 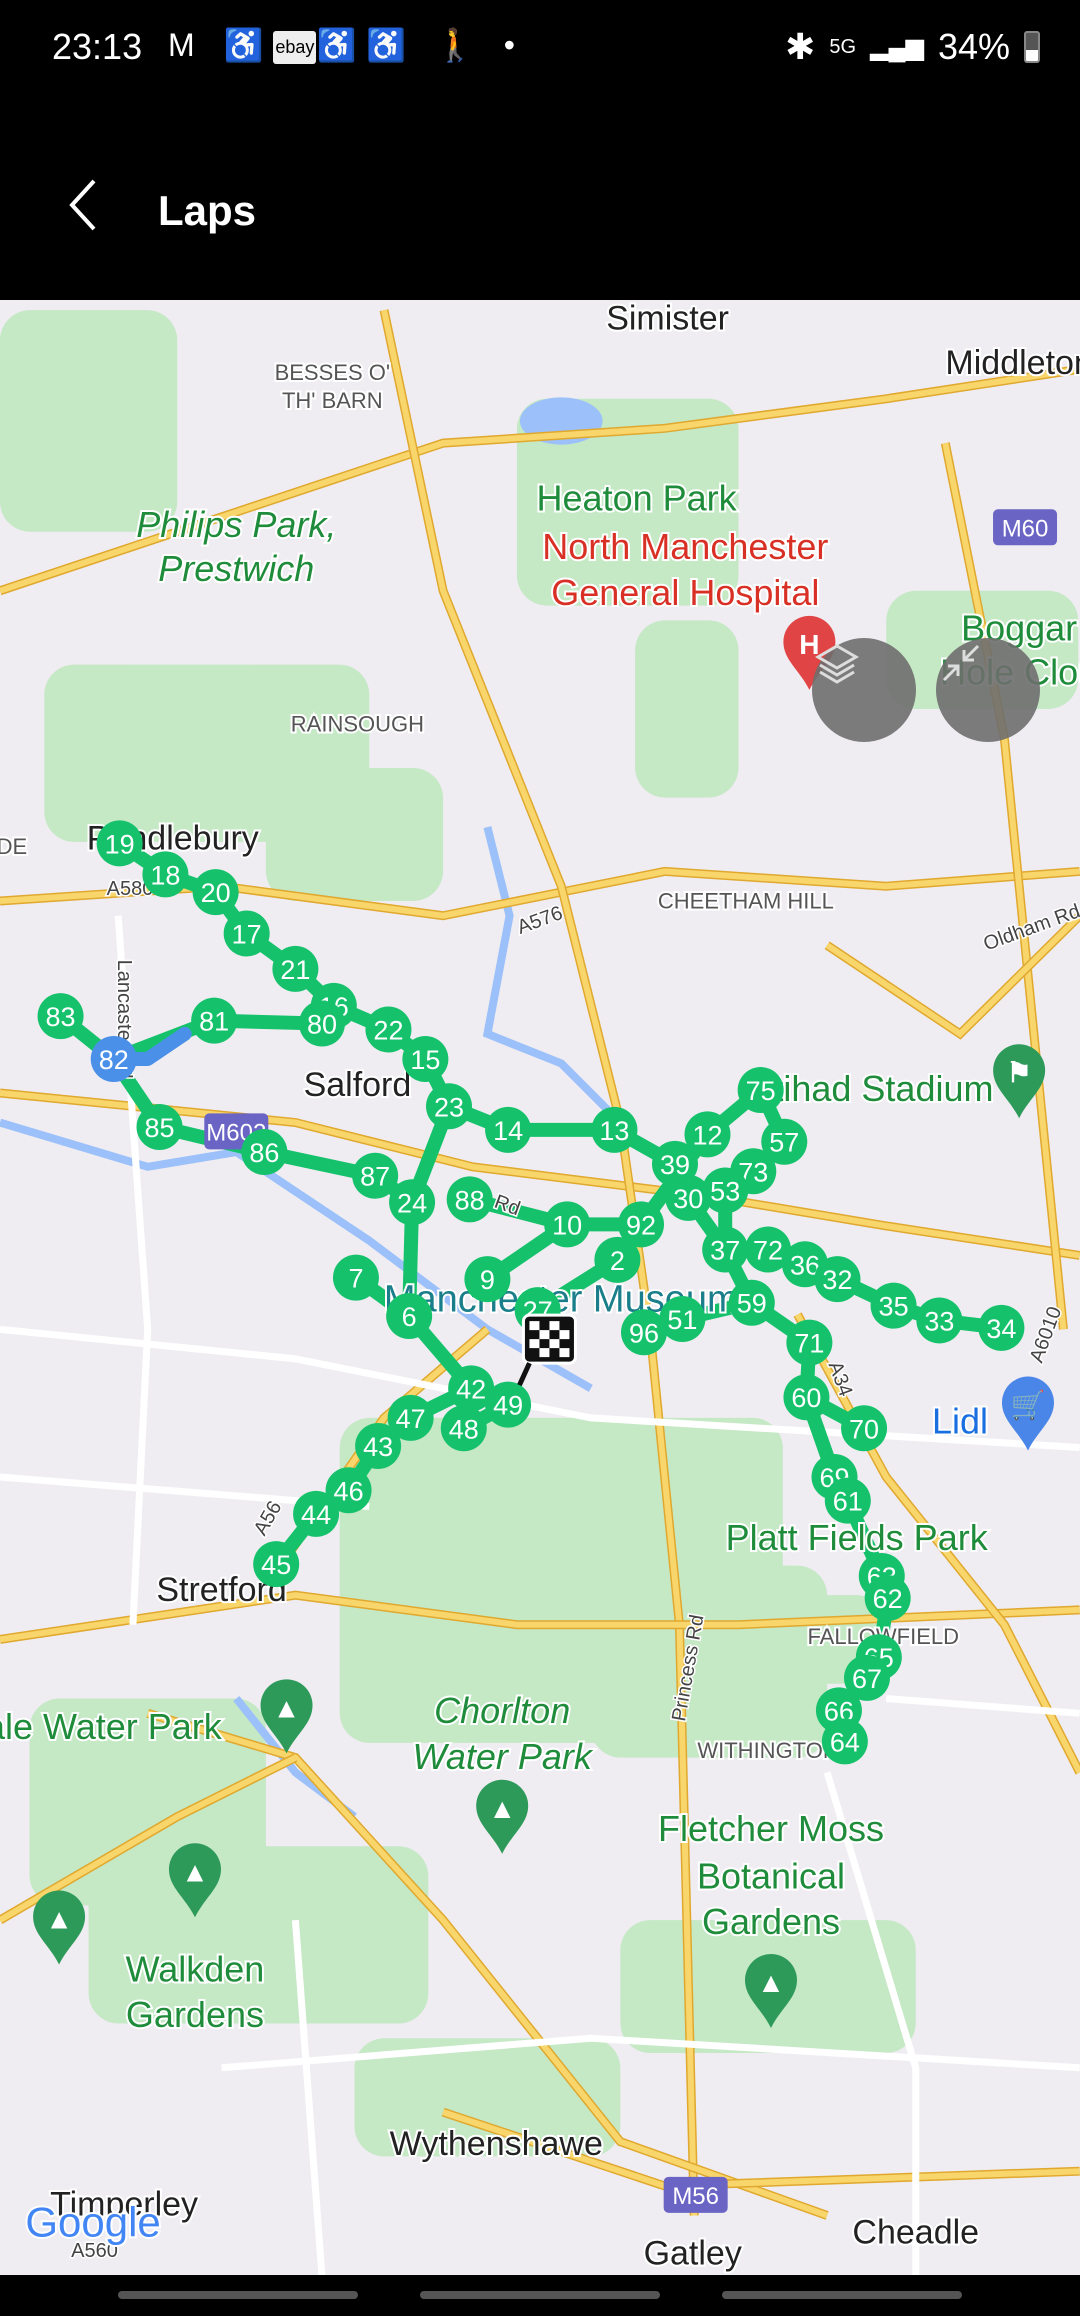 I want to click on lap-marker: 30, so click(x=688, y=1197).